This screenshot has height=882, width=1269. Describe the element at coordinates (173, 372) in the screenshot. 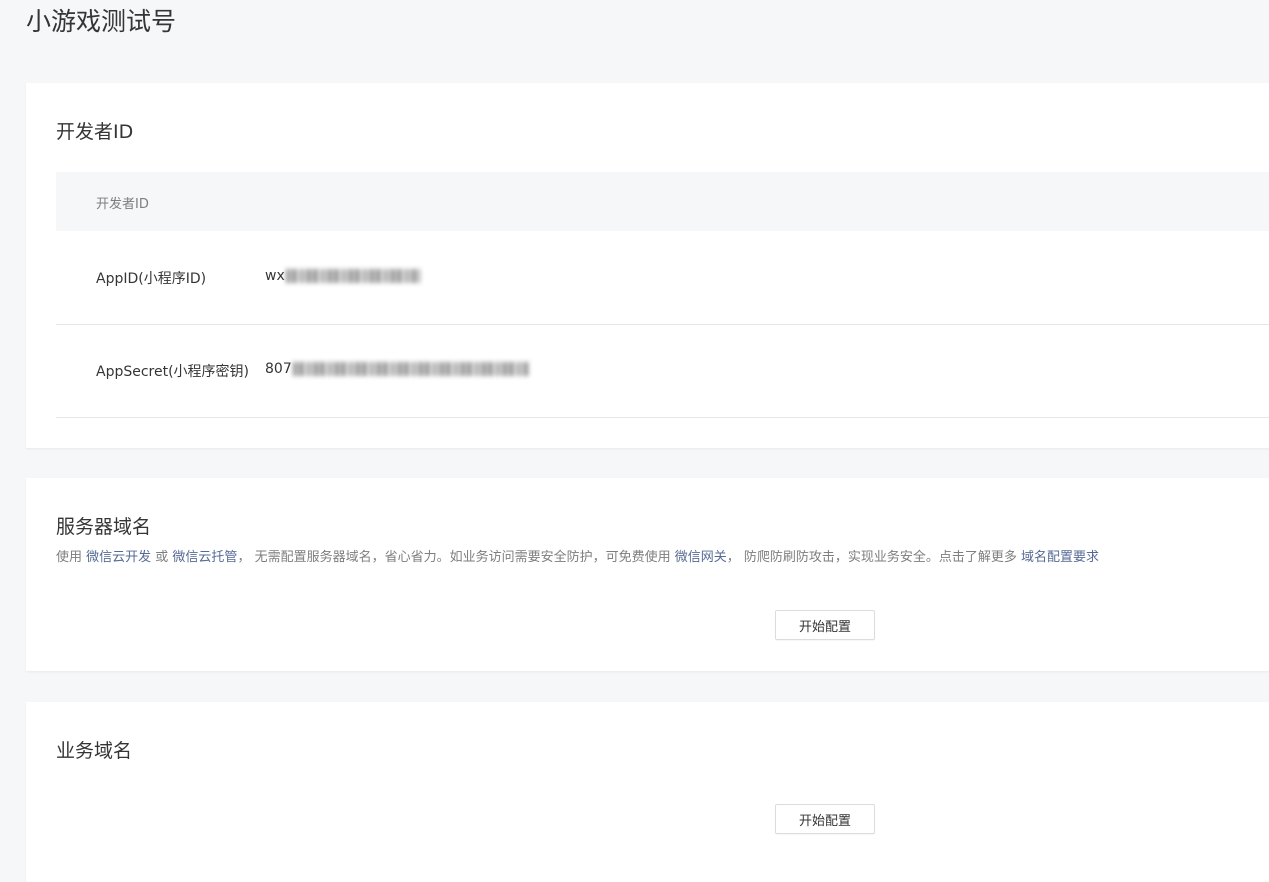

I see `appsecret-label: AppSecret(小程序密钥)` at that location.